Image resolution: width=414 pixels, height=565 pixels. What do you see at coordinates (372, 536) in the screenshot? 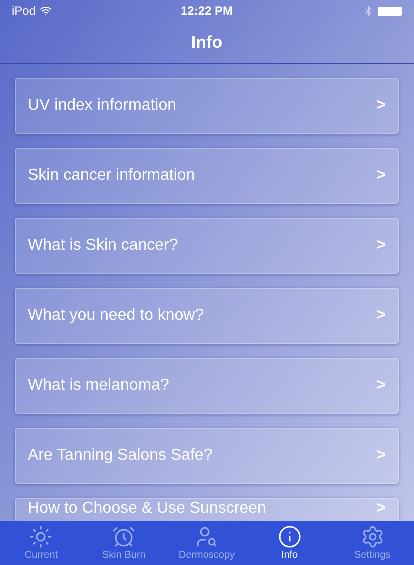
I see `settings-icon` at bounding box center [372, 536].